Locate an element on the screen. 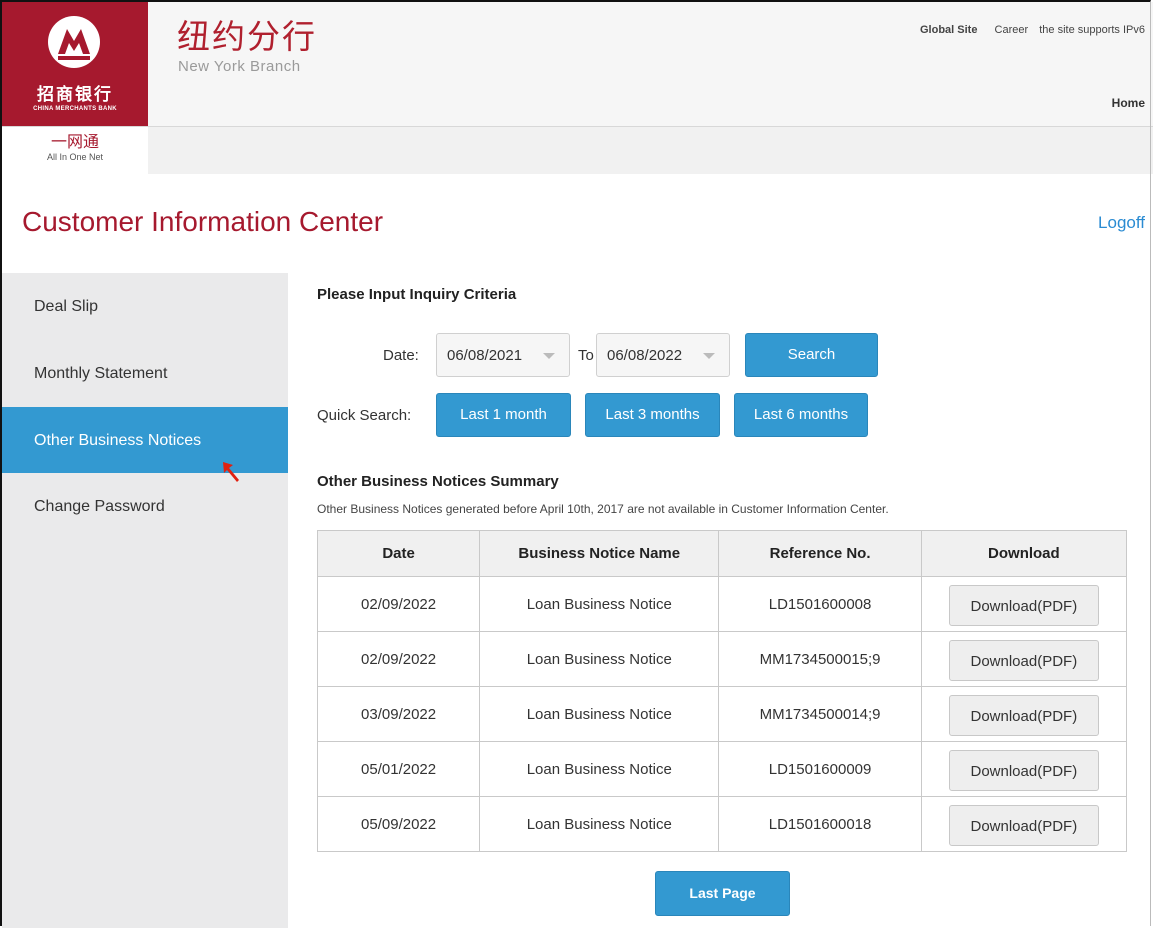  quick-search-label: Quick Search: is located at coordinates (364, 415).